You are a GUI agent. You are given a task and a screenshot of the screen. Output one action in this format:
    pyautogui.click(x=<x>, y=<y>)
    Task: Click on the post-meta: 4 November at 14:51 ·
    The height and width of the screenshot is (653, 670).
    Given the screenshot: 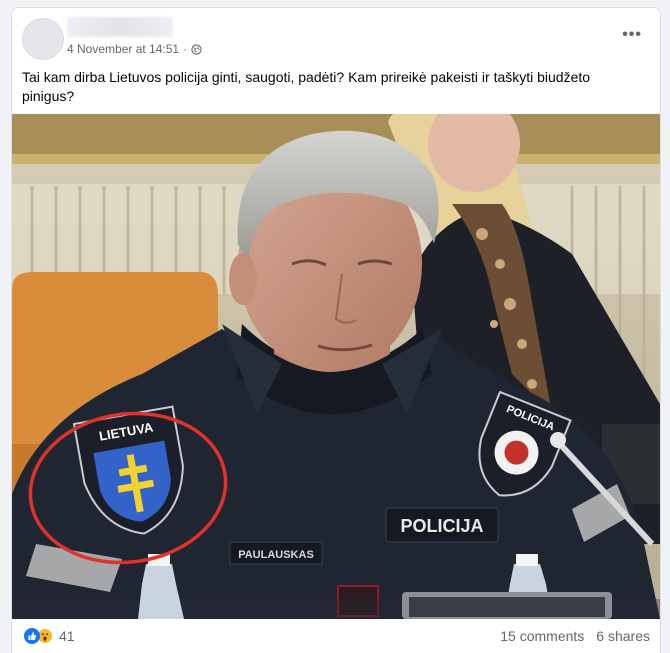 What is the action you would take?
    pyautogui.click(x=134, y=49)
    